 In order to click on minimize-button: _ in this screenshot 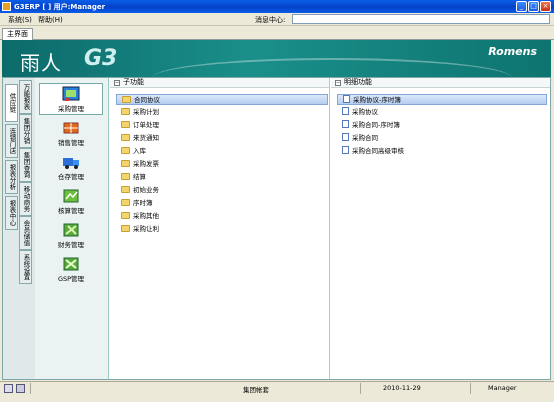, I will do `click(521, 6)`.